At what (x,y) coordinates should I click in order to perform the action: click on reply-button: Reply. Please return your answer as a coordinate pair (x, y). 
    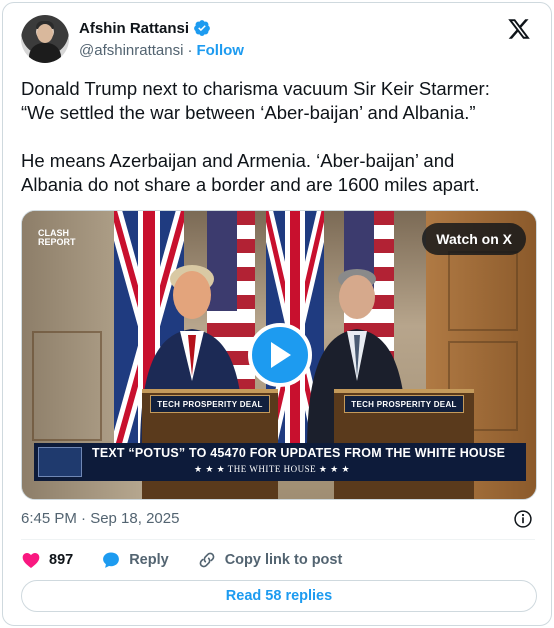
    Looking at the image, I should click on (135, 560).